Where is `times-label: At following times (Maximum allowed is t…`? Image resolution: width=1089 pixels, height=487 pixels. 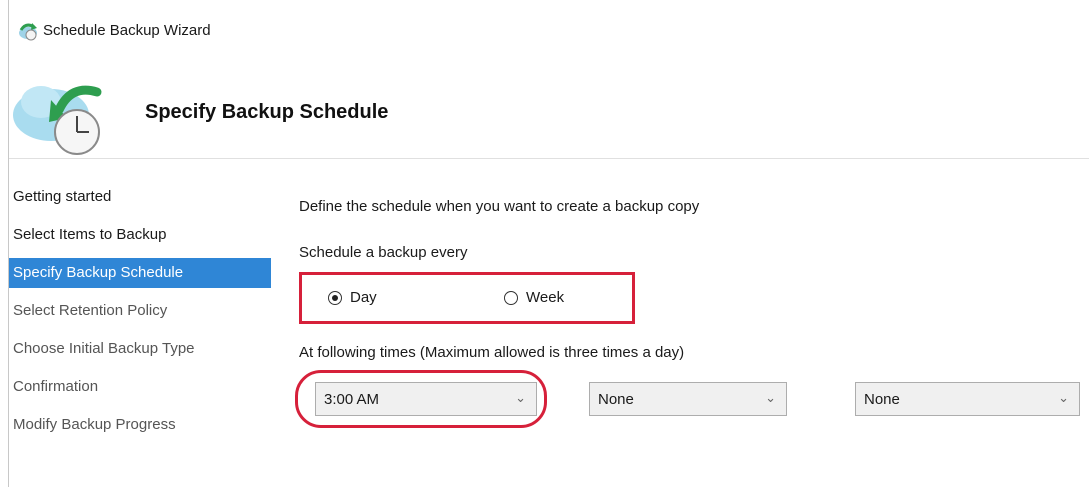 times-label: At following times (Maximum allowed is t… is located at coordinates (492, 352).